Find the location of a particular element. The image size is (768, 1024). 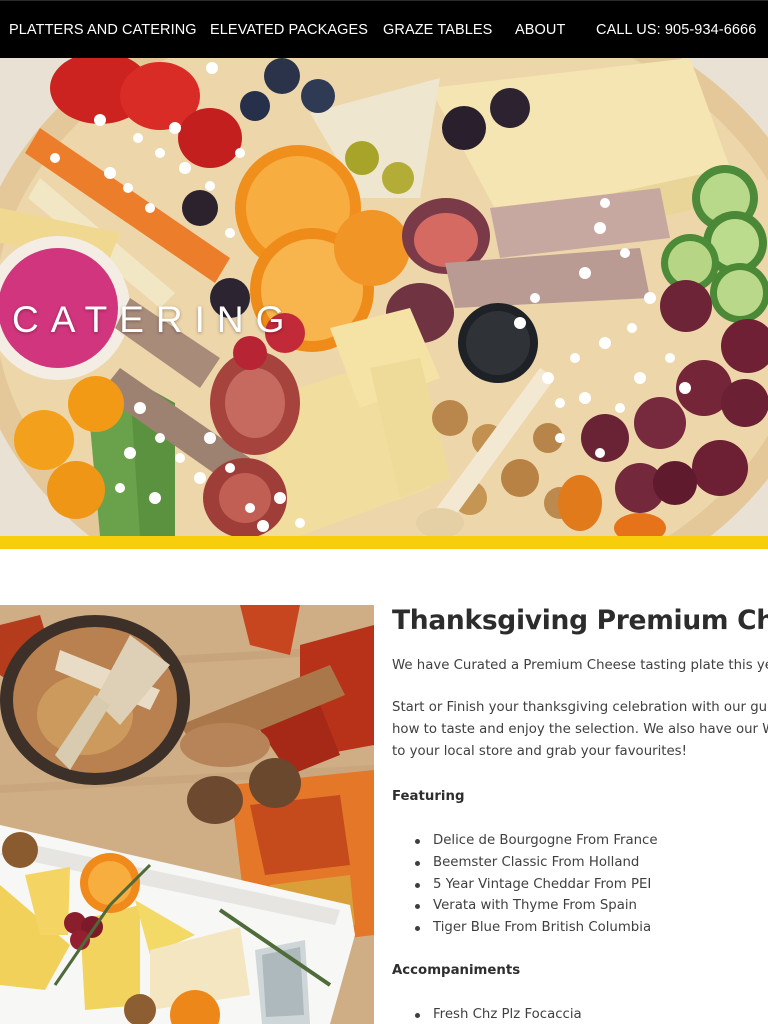

list-item: Verata with Thyme From Spain is located at coordinates (532, 906).